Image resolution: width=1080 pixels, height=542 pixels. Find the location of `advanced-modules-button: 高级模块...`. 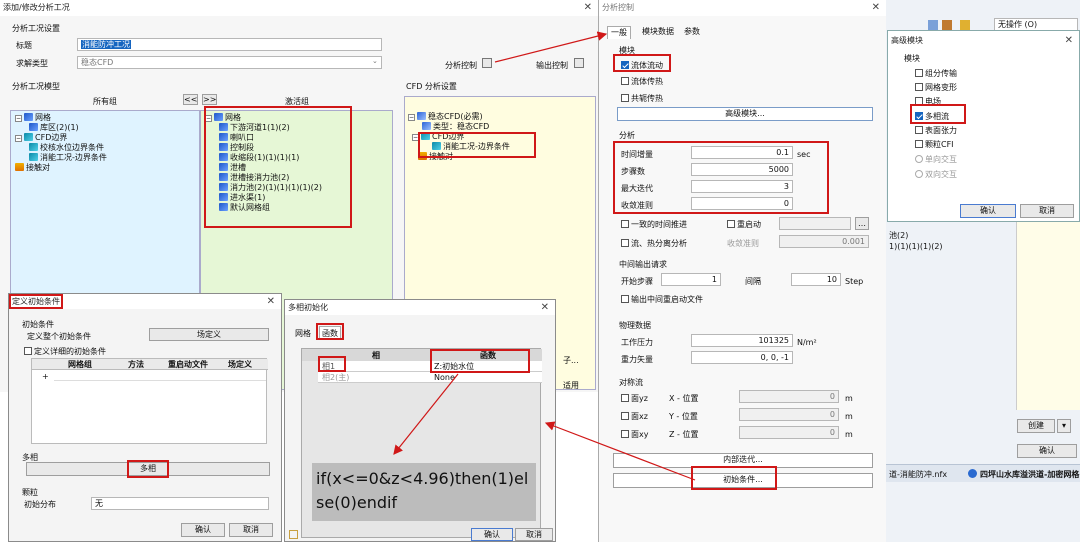

advanced-modules-button: 高级模块... is located at coordinates (745, 114).